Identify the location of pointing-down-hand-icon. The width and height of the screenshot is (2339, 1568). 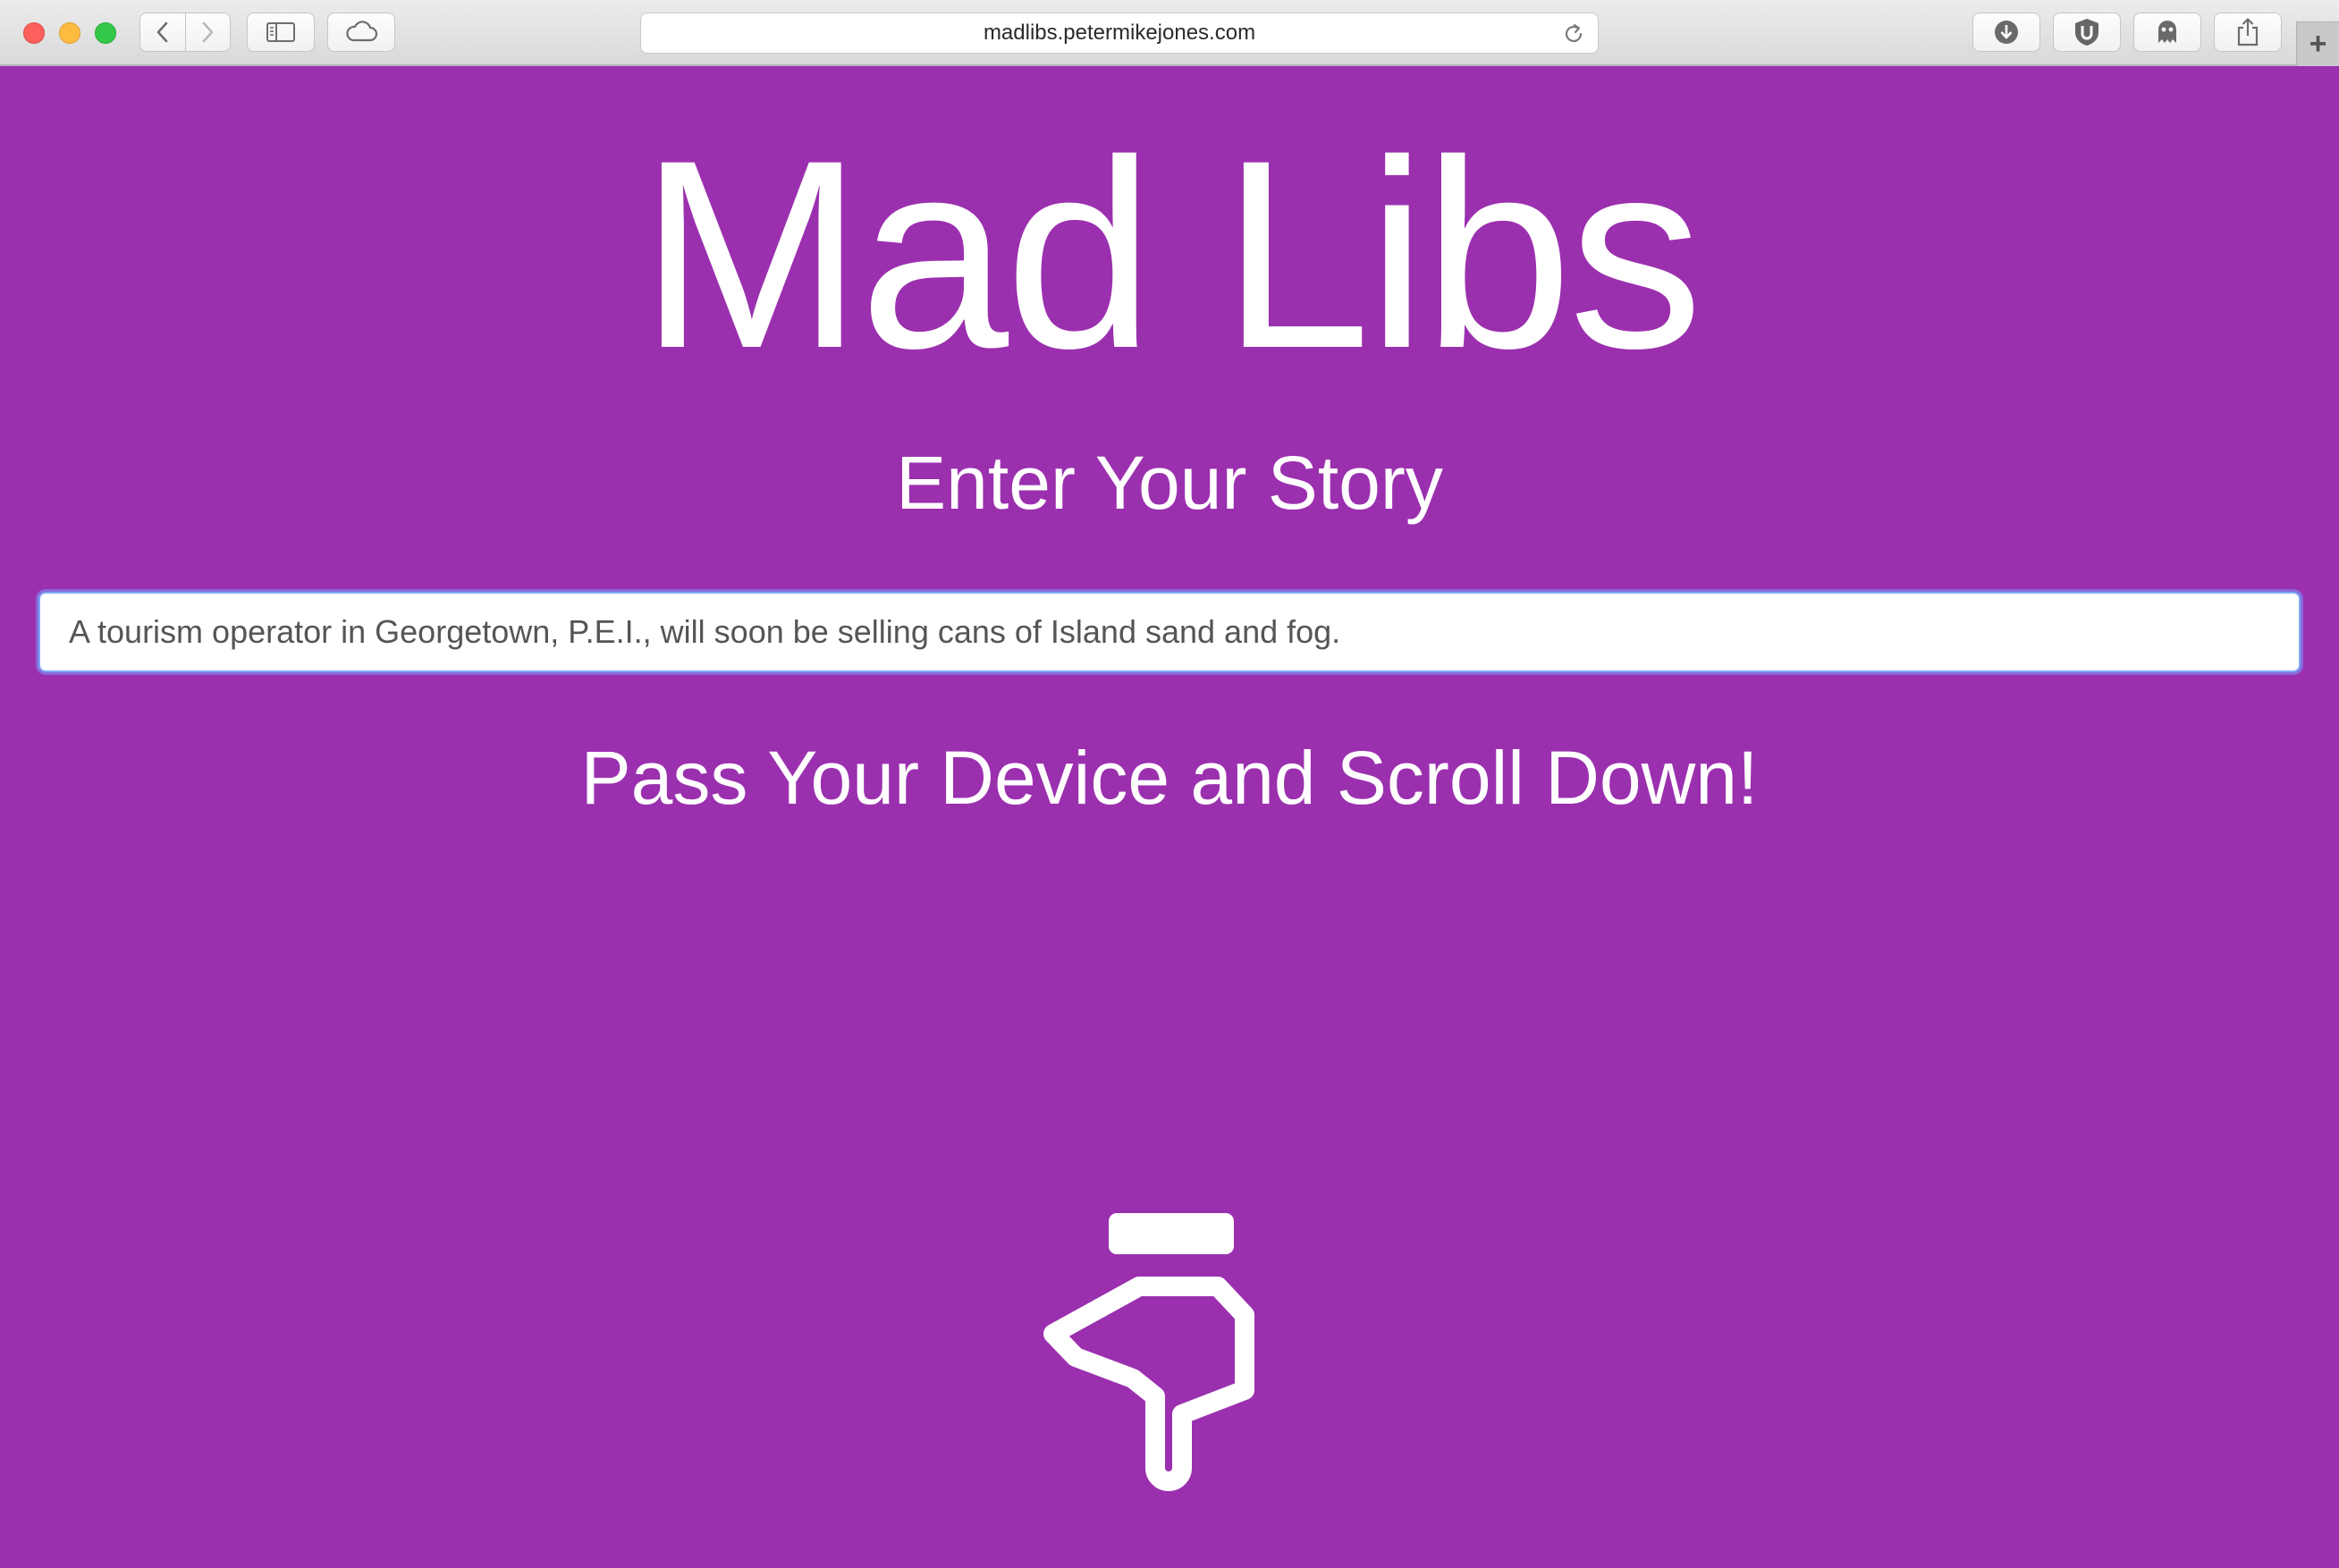
(1148, 1352).